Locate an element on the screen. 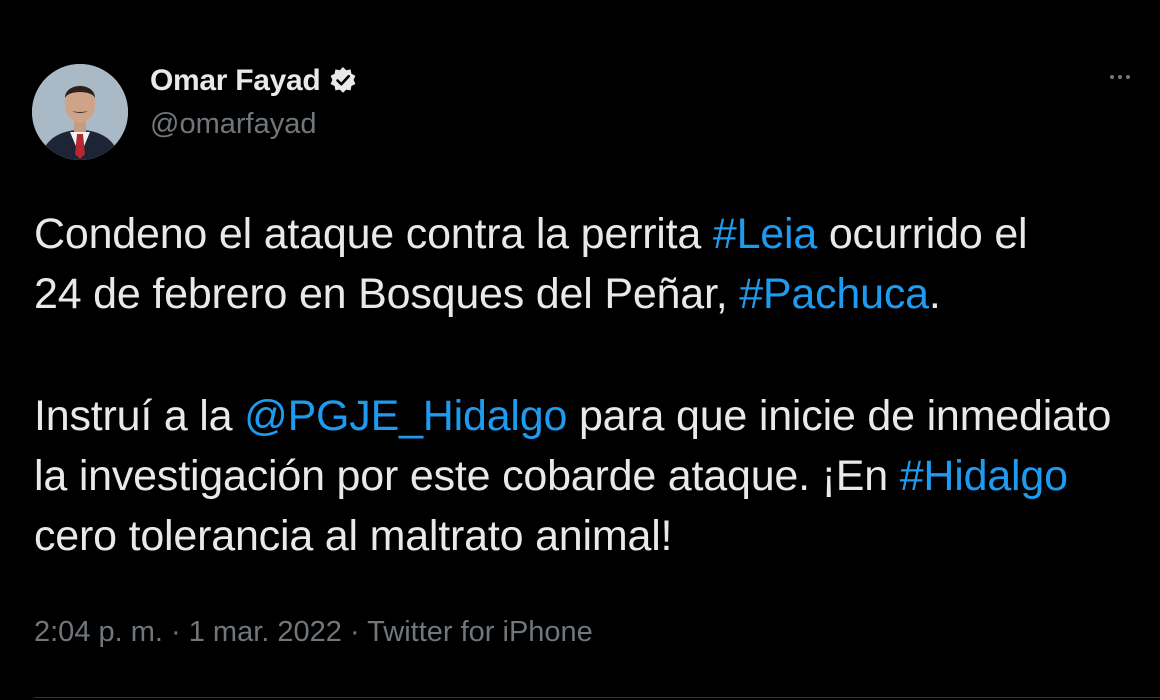 Image resolution: width=1160 pixels, height=700 pixels. divider is located at coordinates (597, 697).